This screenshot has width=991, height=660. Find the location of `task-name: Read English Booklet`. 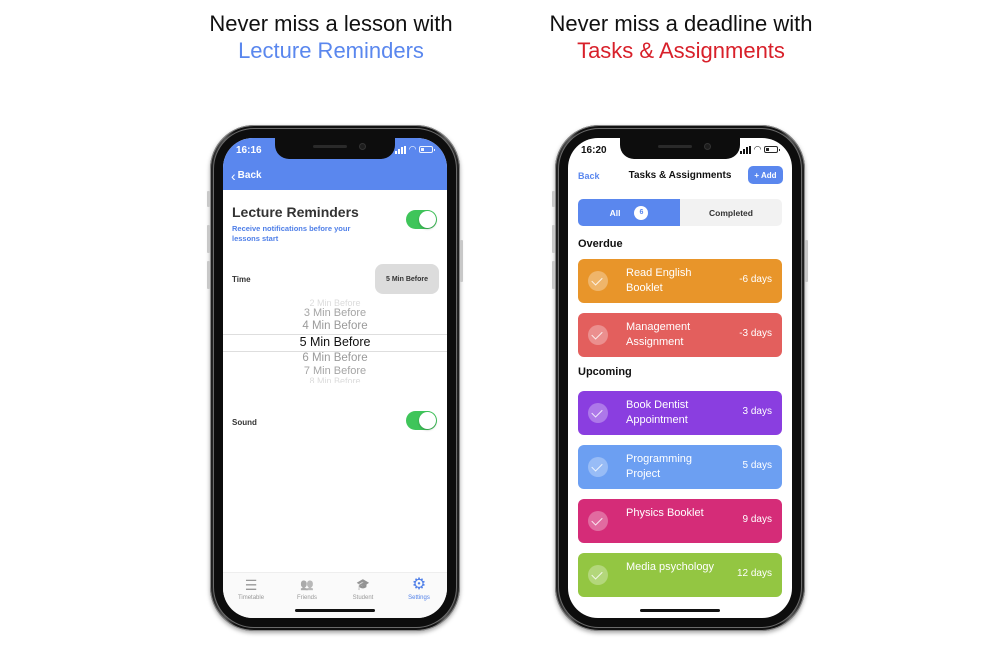

task-name: Read English Booklet is located at coordinates (659, 280).